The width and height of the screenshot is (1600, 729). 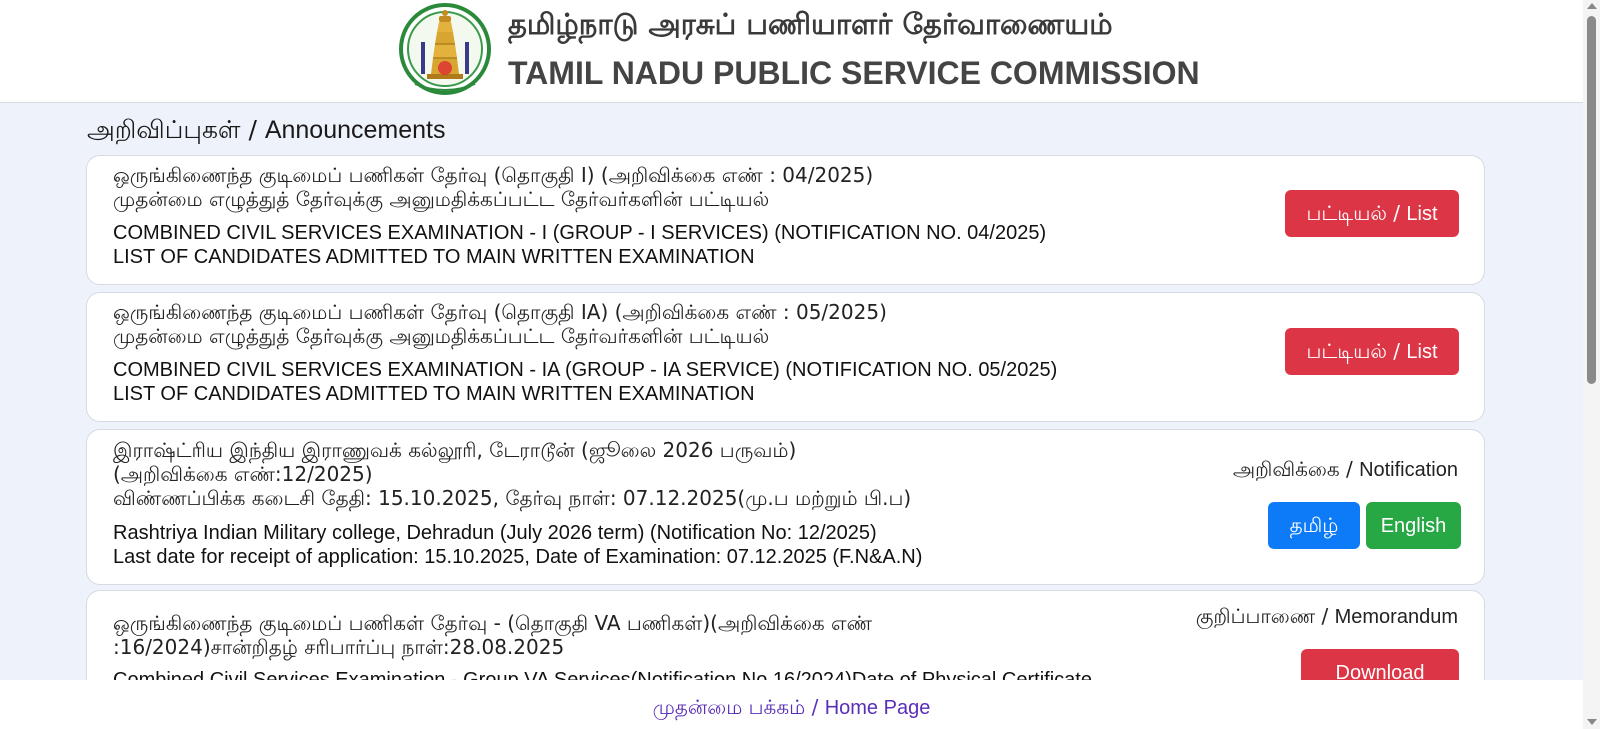 I want to click on scrollbar-thumb, so click(x=1591, y=200).